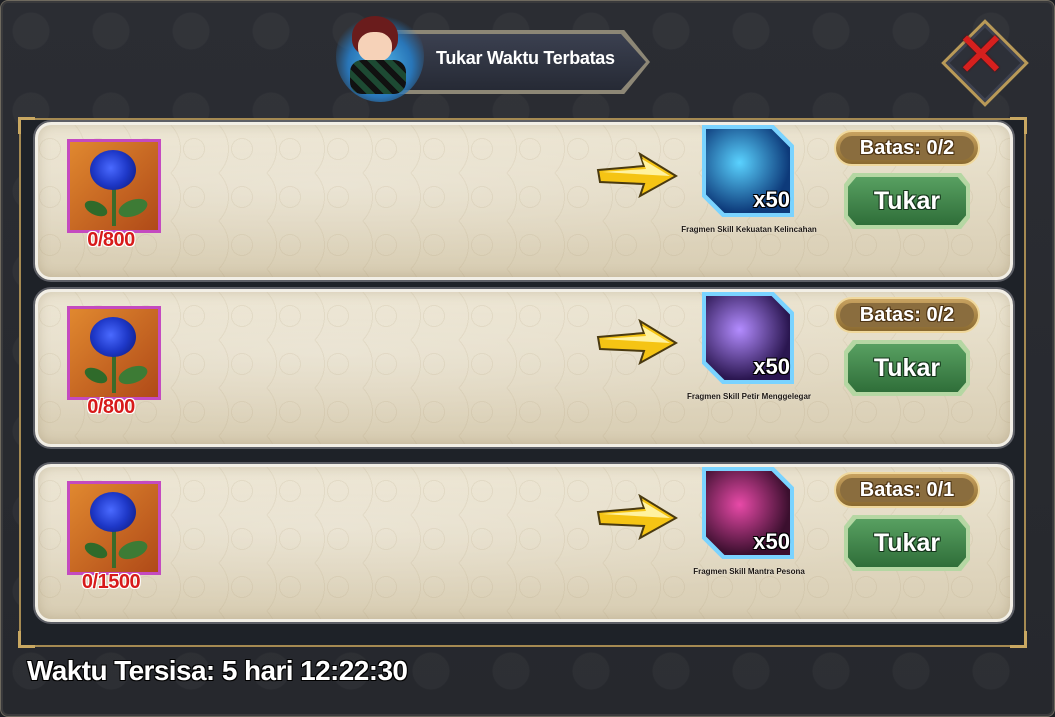 Image resolution: width=1055 pixels, height=717 pixels. I want to click on close-x-icon: ✕, so click(981, 54).